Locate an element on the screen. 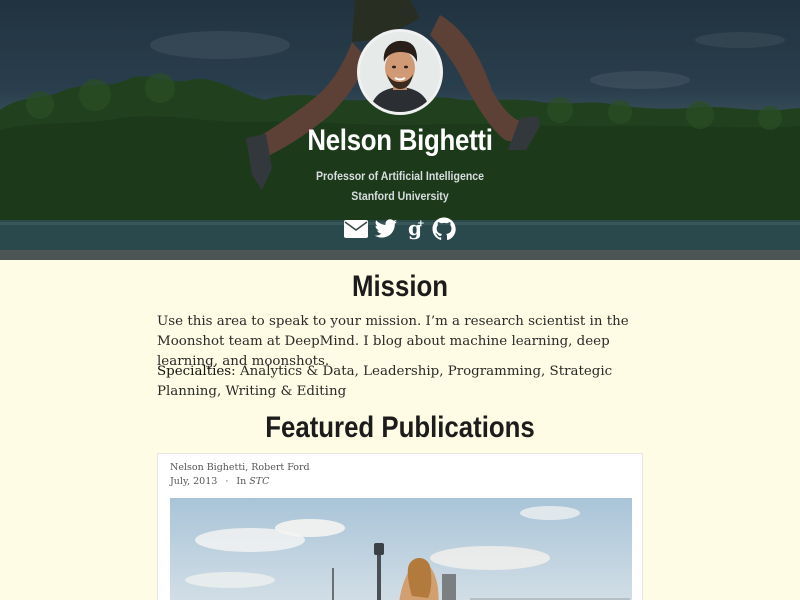 The width and height of the screenshot is (800, 600). publication-date: July, 2013 is located at coordinates (194, 481).